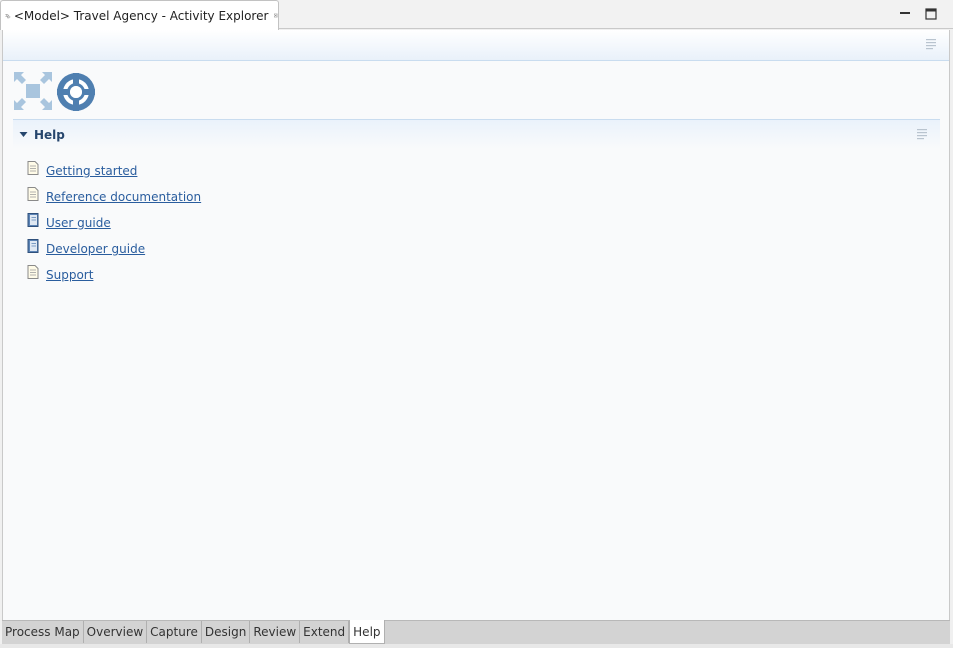 The image size is (953, 648). Describe the element at coordinates (922, 134) in the screenshot. I see `section-menu-icon` at that location.